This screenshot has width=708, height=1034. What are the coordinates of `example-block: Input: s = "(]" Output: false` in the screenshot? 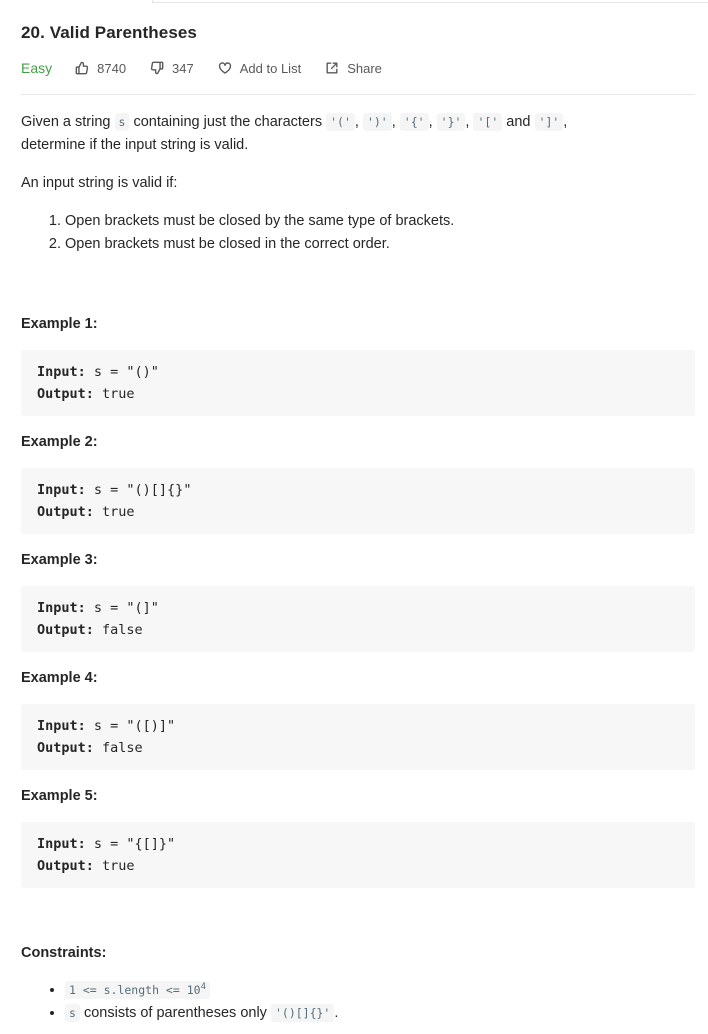 It's located at (358, 619).